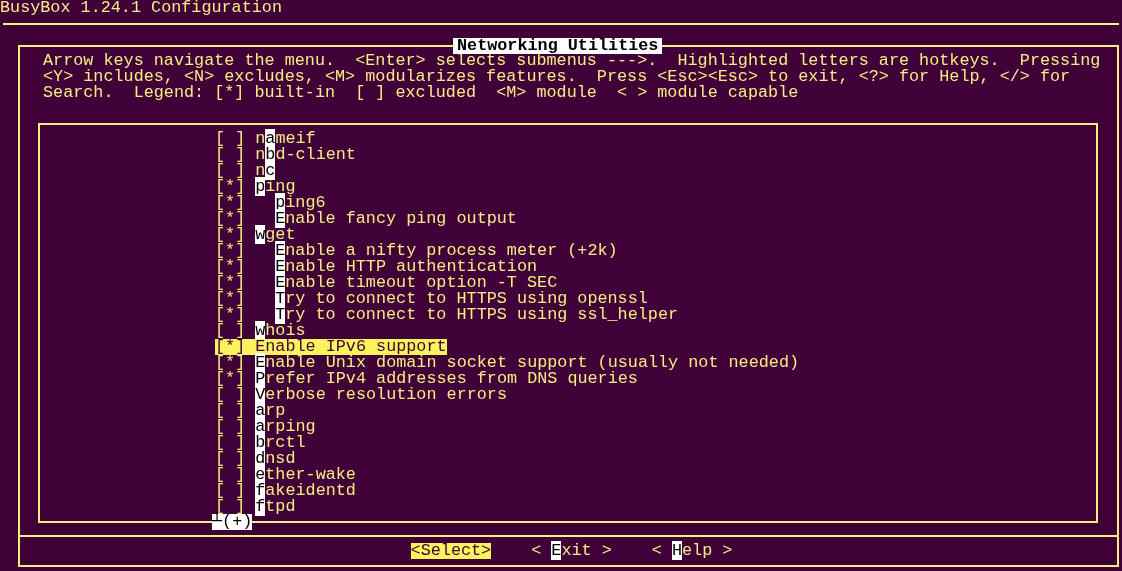  I want to click on help-text: <Y> includes, <N> excludes, <M> modularizes features. Press <Esc><Esc> to exit, <?> for Help, </> for, so click(557, 77).